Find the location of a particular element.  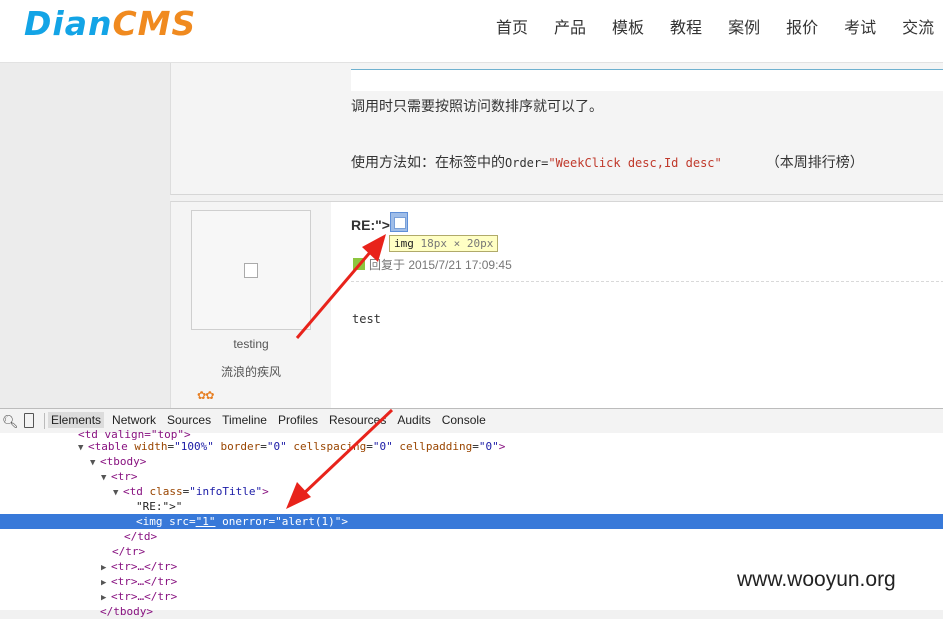

post-text-line: 调用时只需要按照访问数排序就可以了。 is located at coordinates (477, 106).